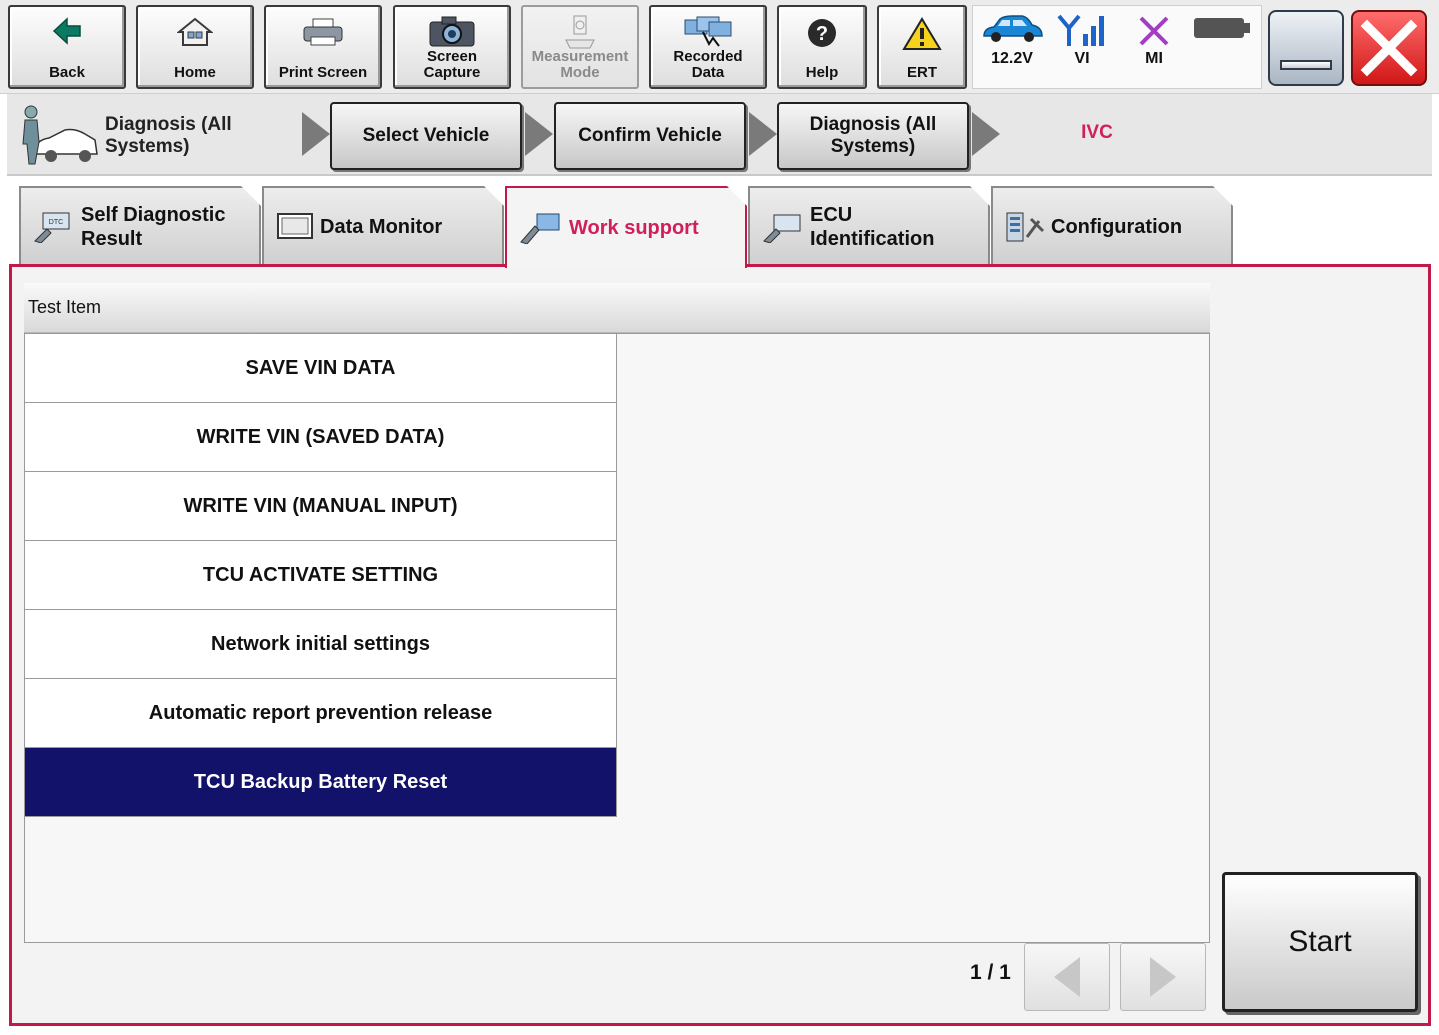  What do you see at coordinates (1013, 28) in the screenshot?
I see `car-icon` at bounding box center [1013, 28].